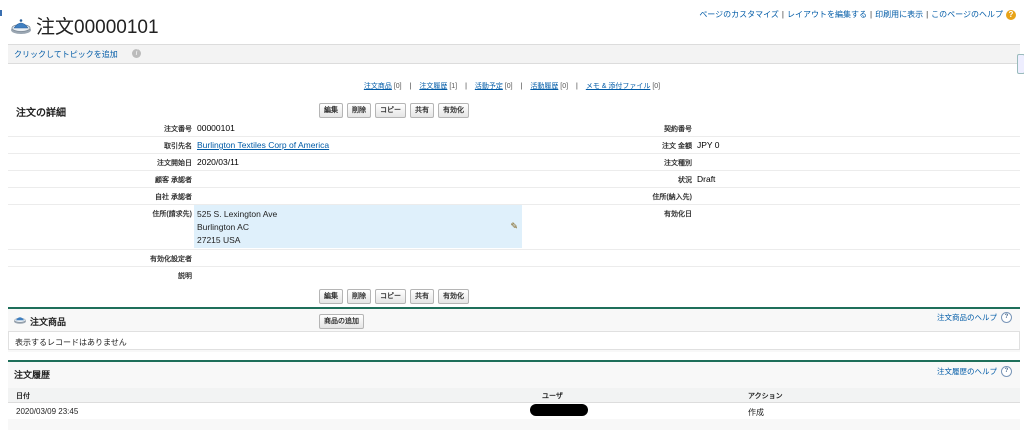 This screenshot has width=1024, height=430. What do you see at coordinates (489, 86) in the screenshot?
I see `related-link-open-activities: 活動予定` at bounding box center [489, 86].